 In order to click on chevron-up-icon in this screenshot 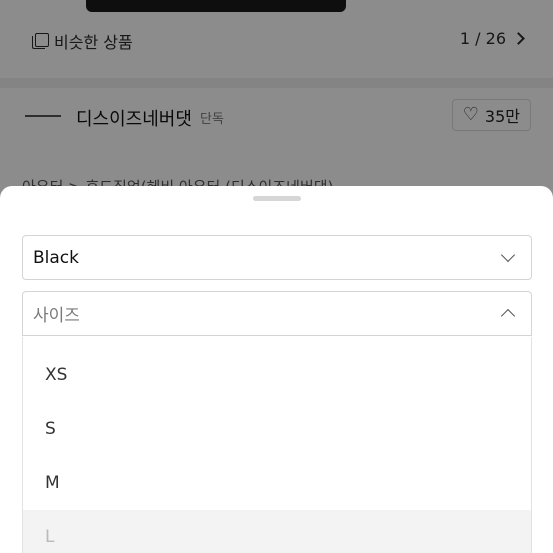, I will do `click(508, 316)`.